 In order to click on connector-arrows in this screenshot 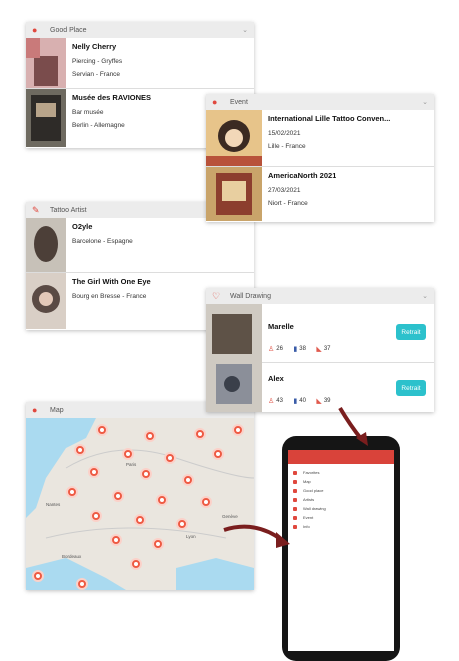, I will do `click(295, 477)`.